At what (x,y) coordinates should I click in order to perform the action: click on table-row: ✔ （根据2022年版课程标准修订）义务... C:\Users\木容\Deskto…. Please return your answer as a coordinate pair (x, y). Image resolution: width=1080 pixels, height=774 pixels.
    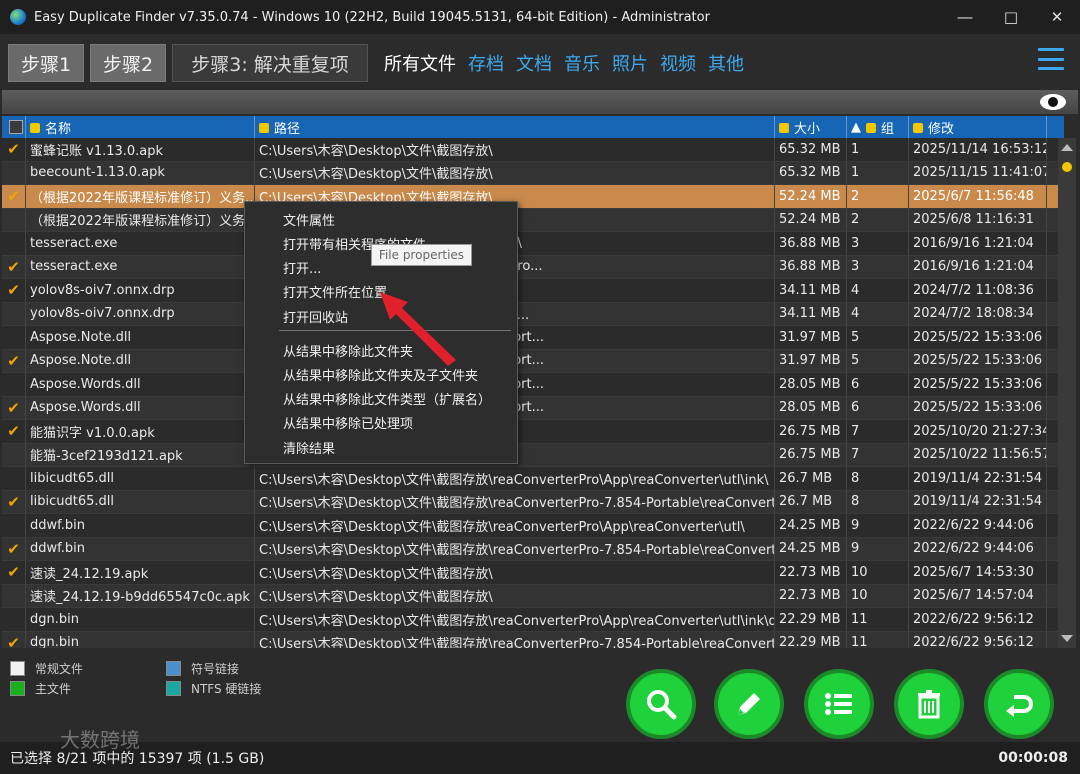
    Looking at the image, I should click on (531, 197).